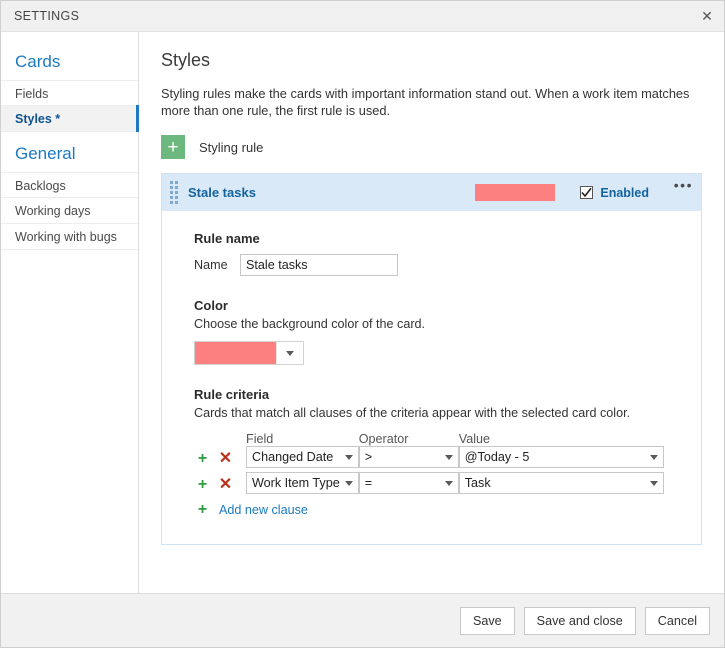 The height and width of the screenshot is (648, 725). What do you see at coordinates (235, 353) in the screenshot?
I see `color-swatch` at bounding box center [235, 353].